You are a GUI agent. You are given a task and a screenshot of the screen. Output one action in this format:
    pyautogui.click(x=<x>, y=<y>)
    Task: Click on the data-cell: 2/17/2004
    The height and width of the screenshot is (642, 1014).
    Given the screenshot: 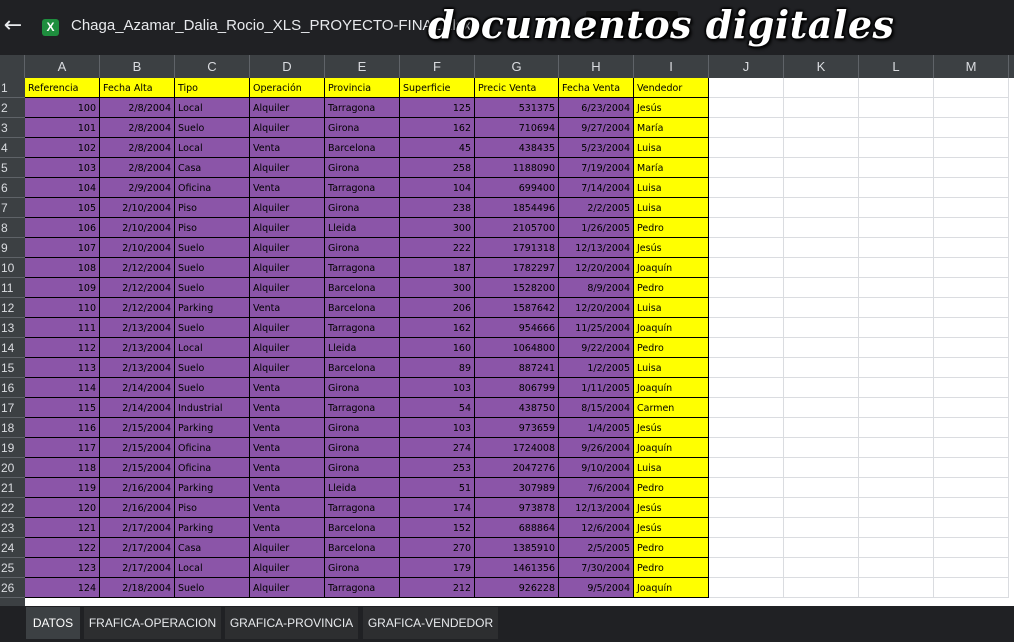 What is the action you would take?
    pyautogui.click(x=137, y=568)
    